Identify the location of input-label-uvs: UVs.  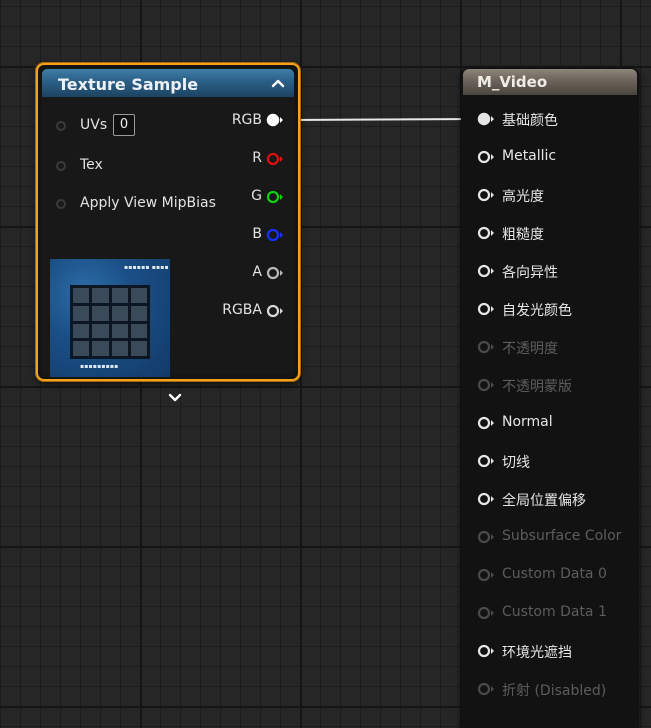
(94, 125).